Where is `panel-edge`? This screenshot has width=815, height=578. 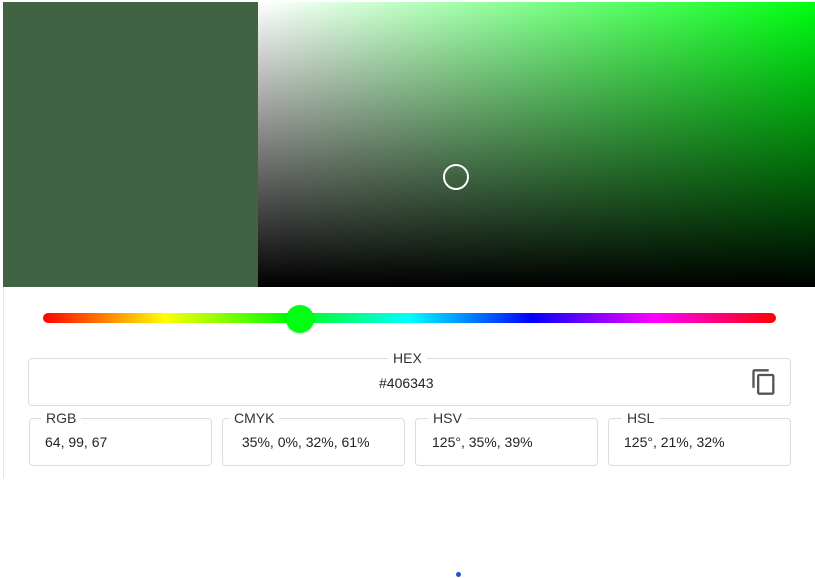 panel-edge is located at coordinates (3, 382).